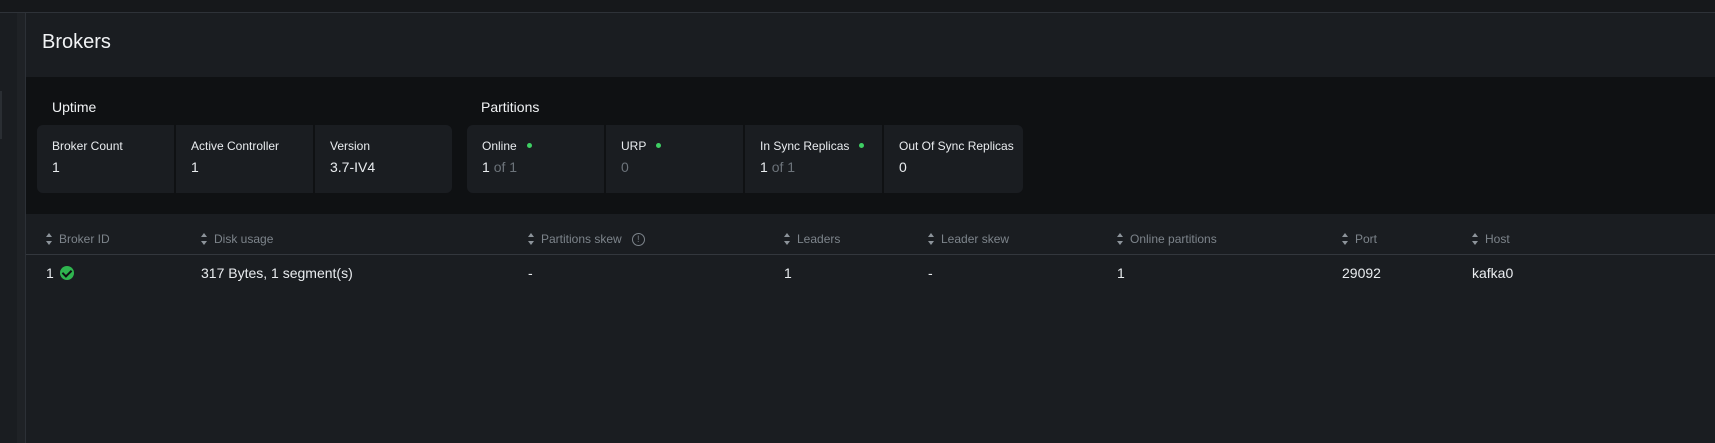 The width and height of the screenshot is (1715, 443). Describe the element at coordinates (78, 239) in the screenshot. I see `column-header-broker-id: Broker ID` at that location.